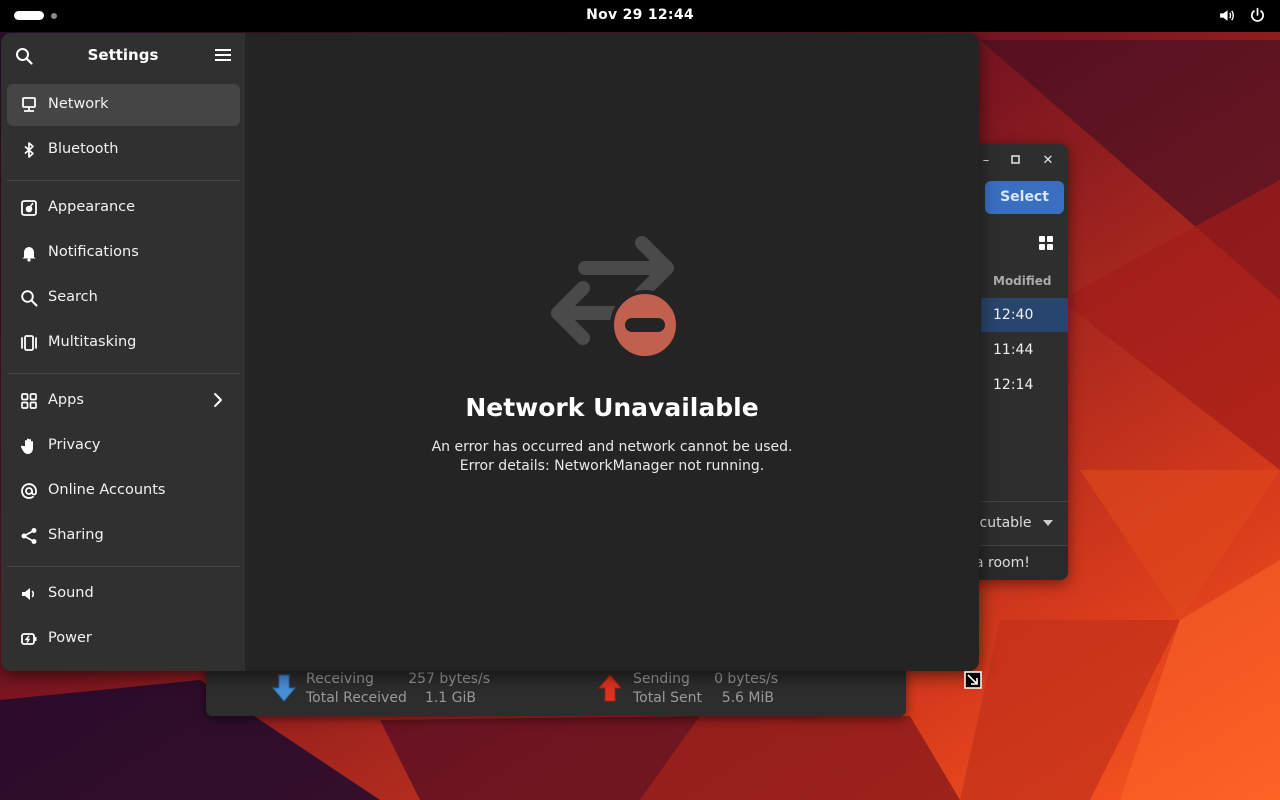 The width and height of the screenshot is (1280, 800). I want to click on hand-icon, so click(26, 446).